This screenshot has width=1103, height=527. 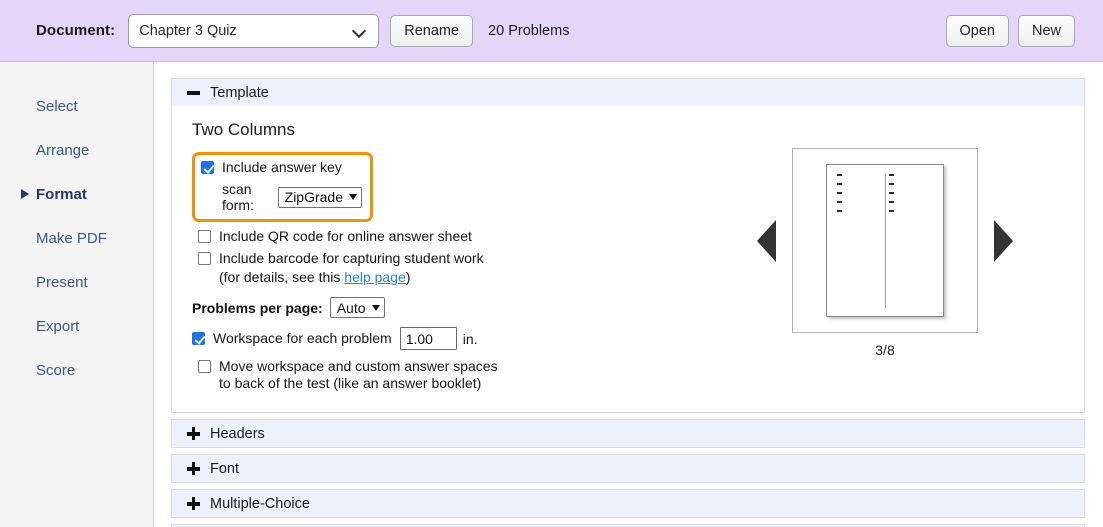 I want to click on scan-form-value: ZipGrade, so click(x=313, y=197).